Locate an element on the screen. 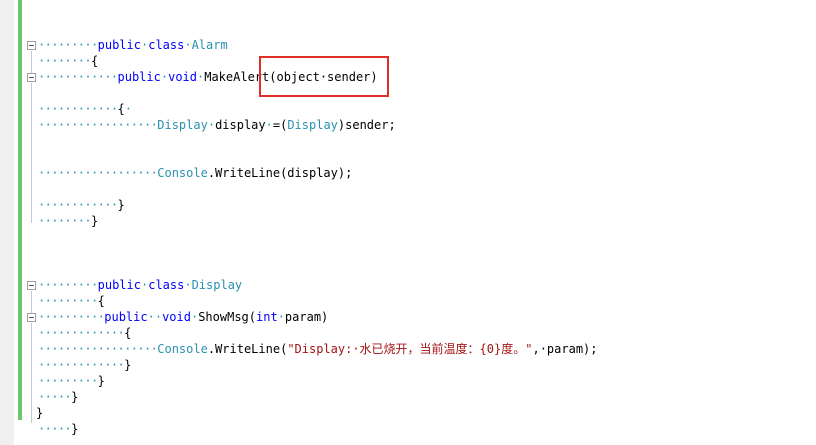 Image resolution: width=816 pixels, height=445 pixels. code-token: )sender; is located at coordinates (366, 125).